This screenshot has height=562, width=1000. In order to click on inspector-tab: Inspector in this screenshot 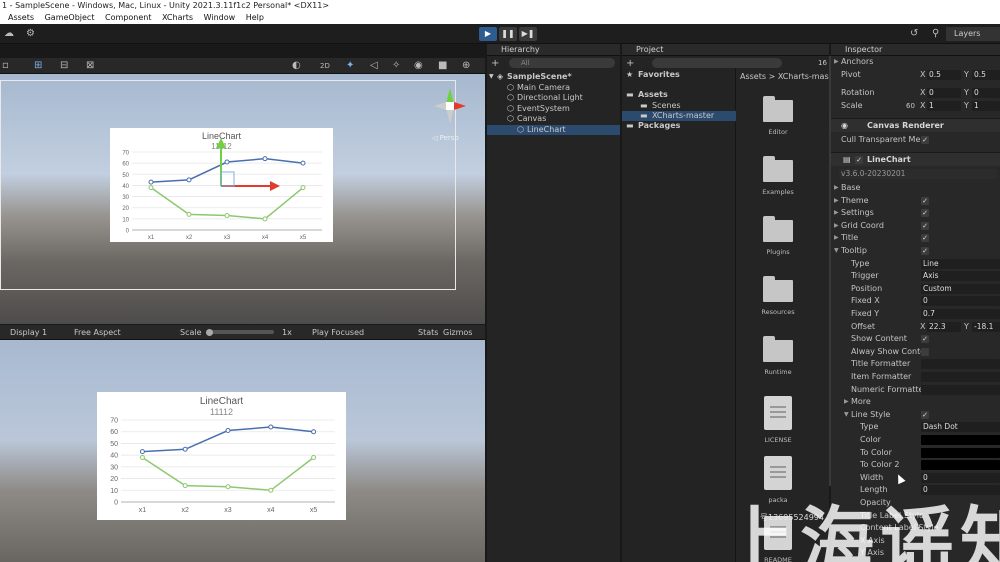, I will do `click(915, 50)`.